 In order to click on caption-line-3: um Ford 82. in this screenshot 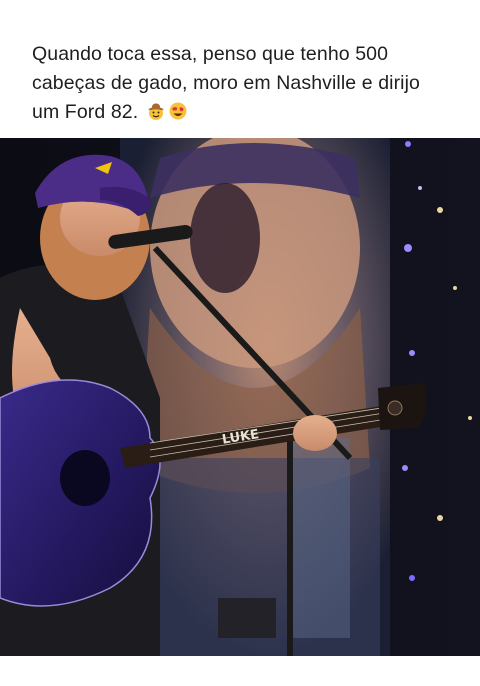, I will do `click(85, 112)`.